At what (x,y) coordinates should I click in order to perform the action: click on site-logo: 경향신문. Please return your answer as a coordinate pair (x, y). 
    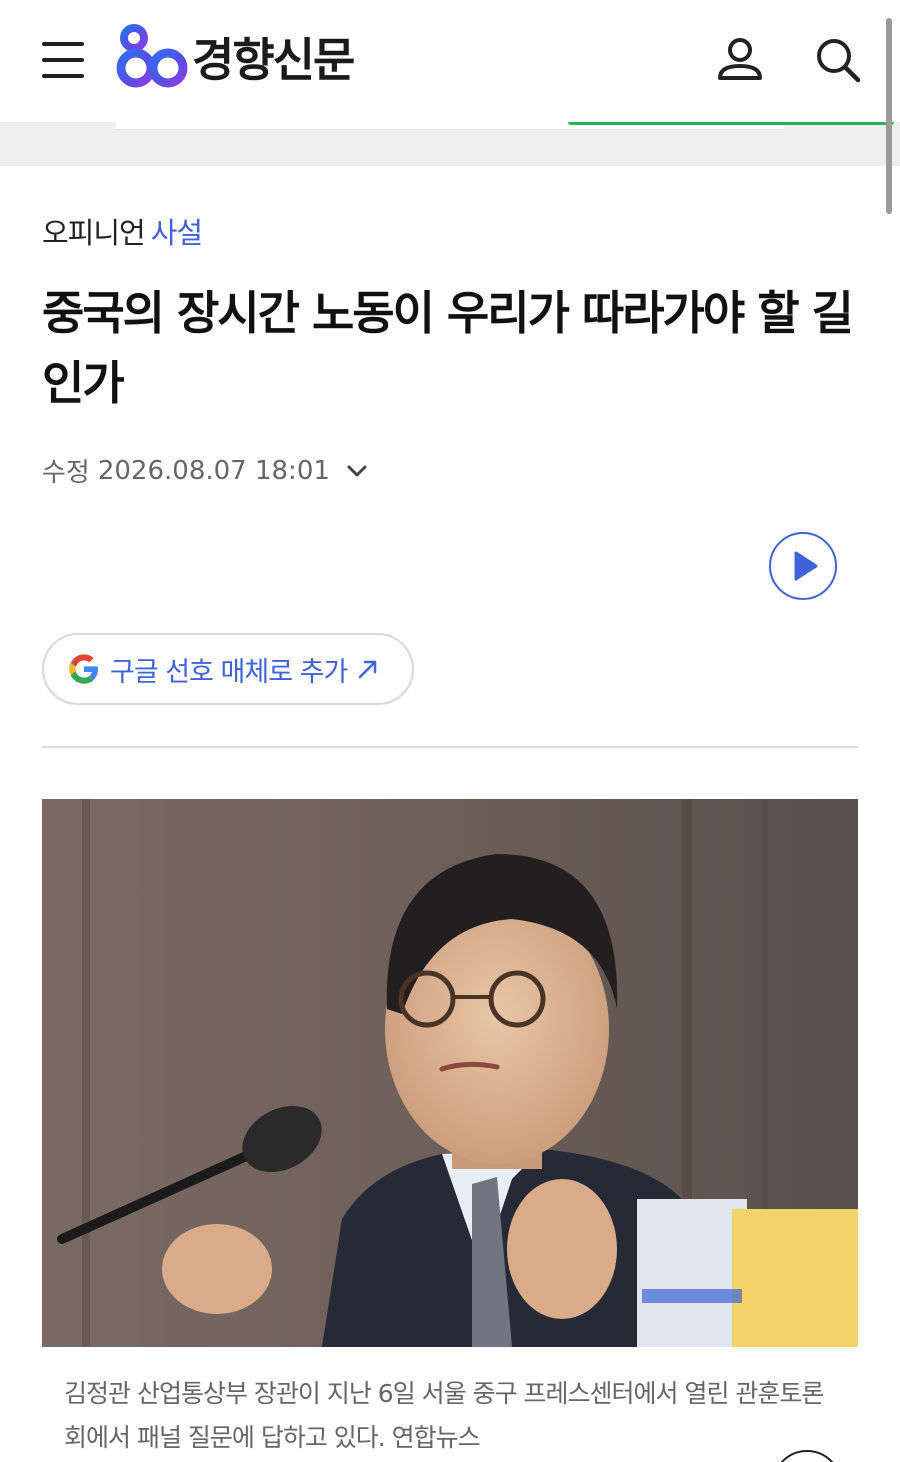
    Looking at the image, I should click on (235, 57).